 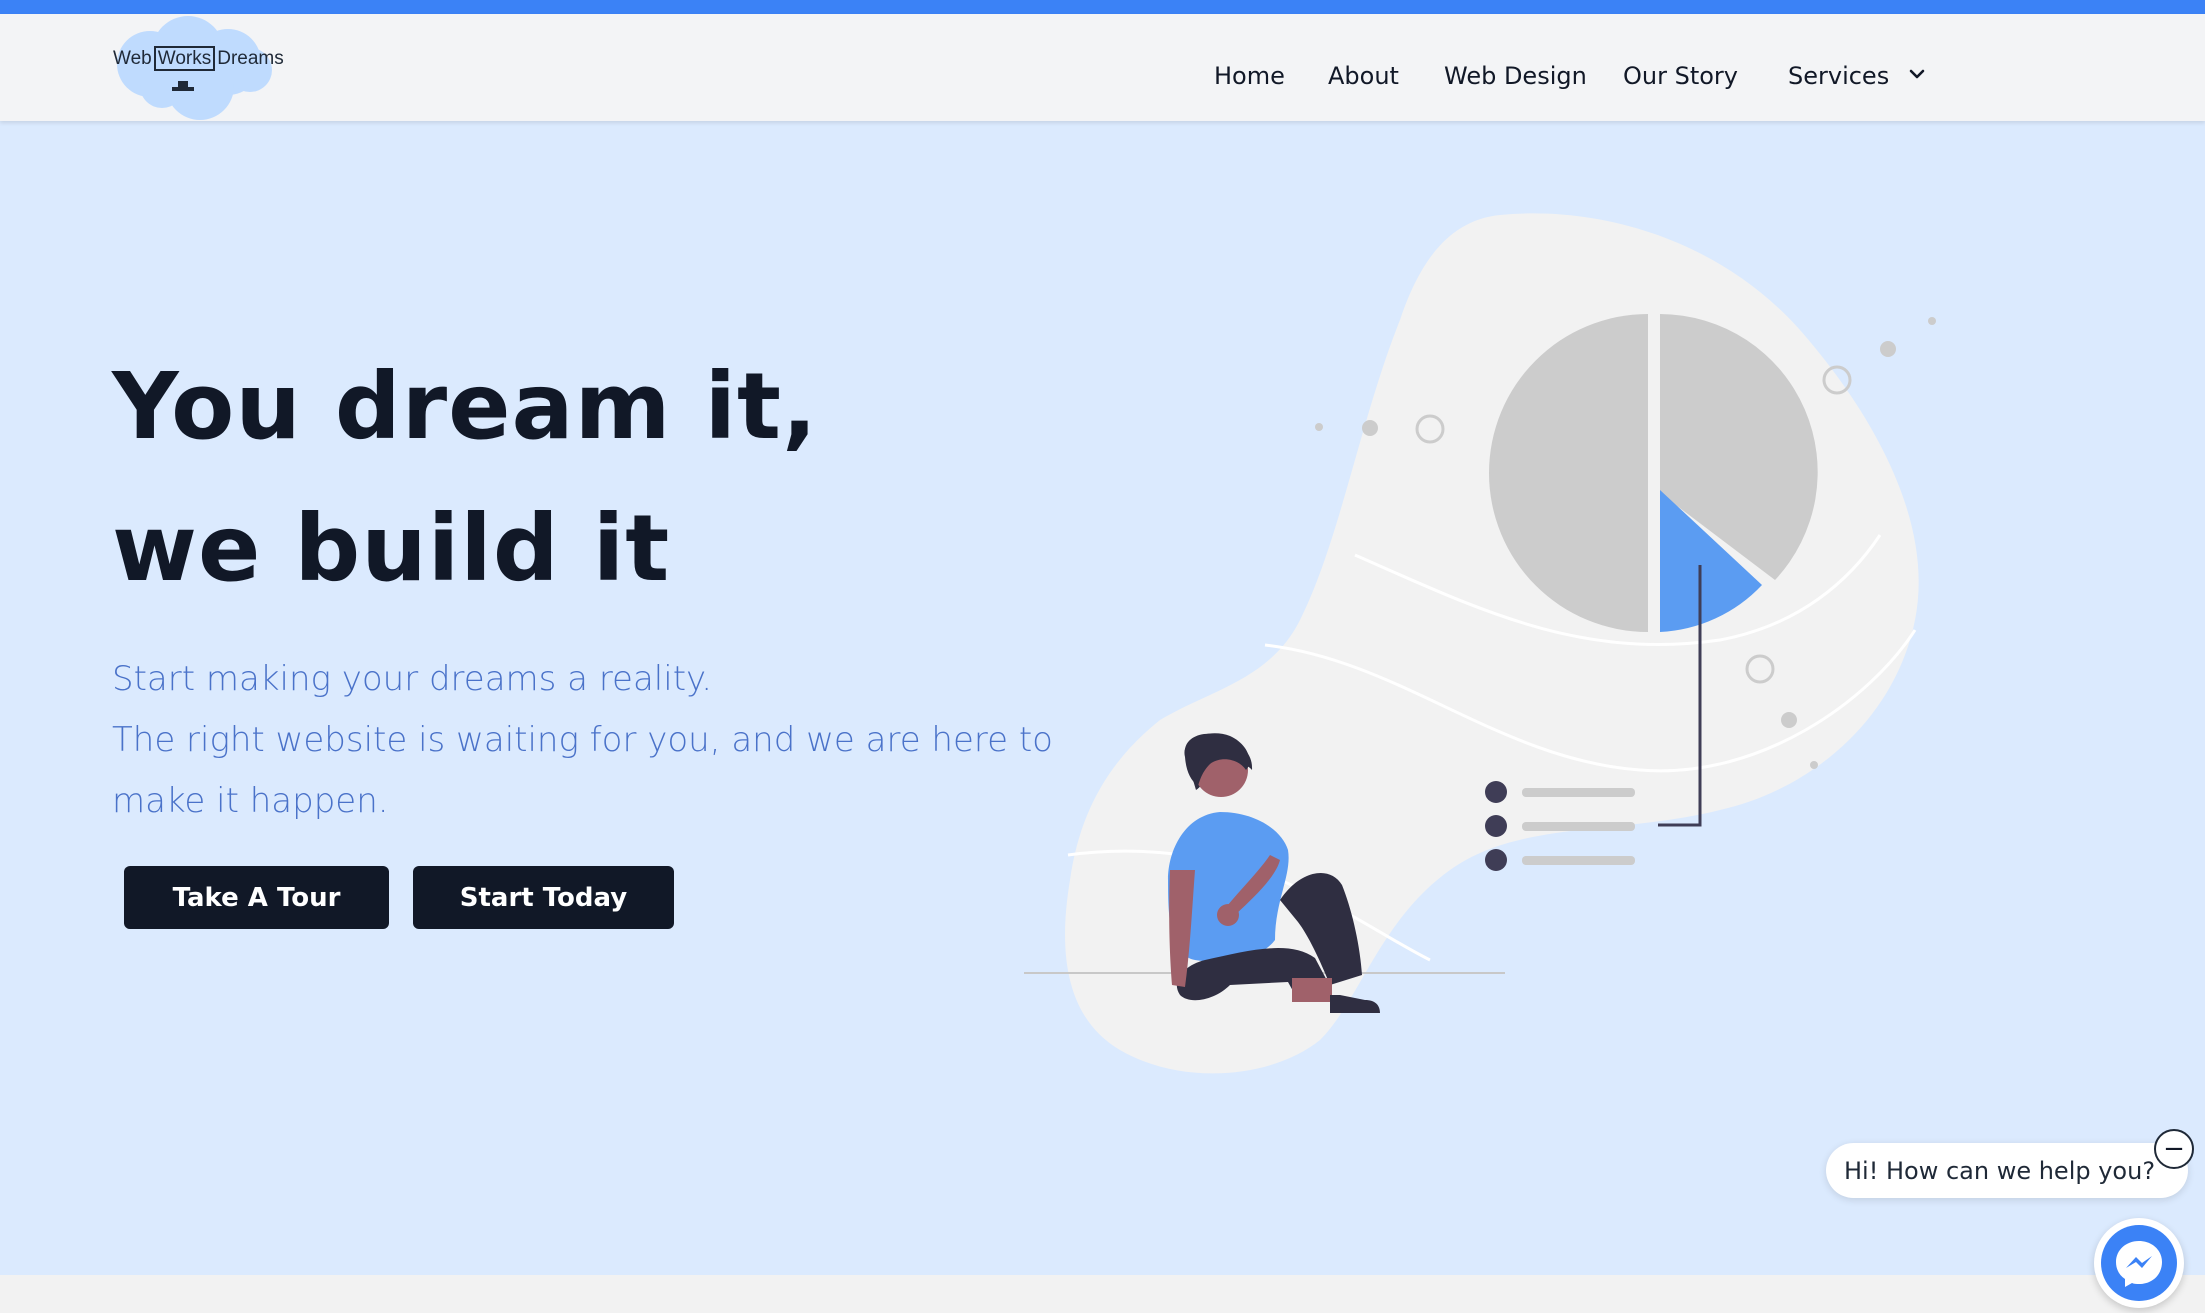 What do you see at coordinates (391, 548) in the screenshot?
I see `hero-headline-line2: we build it` at bounding box center [391, 548].